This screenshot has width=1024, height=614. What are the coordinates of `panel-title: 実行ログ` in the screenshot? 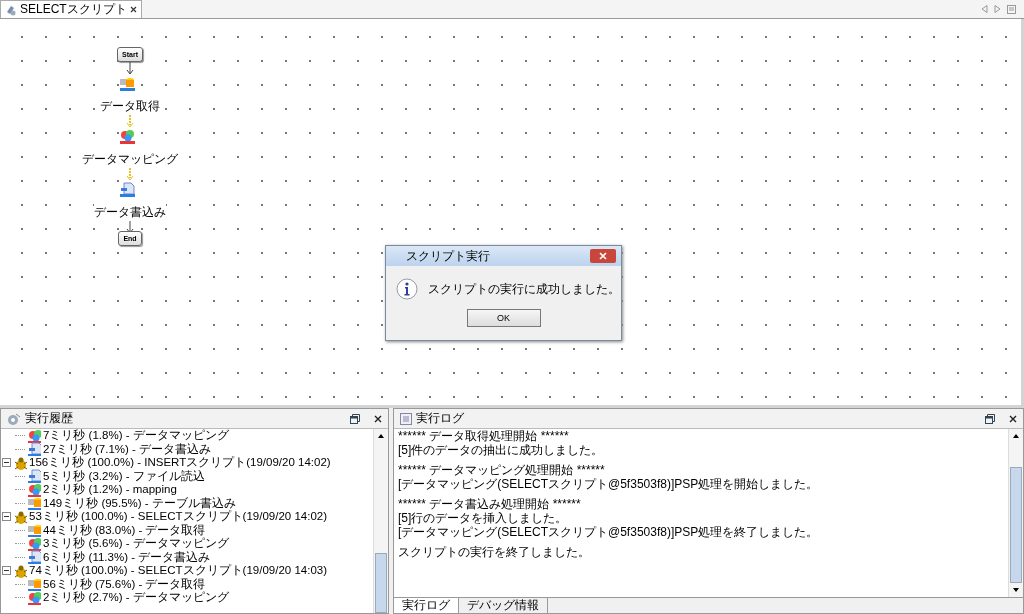 It's located at (440, 418).